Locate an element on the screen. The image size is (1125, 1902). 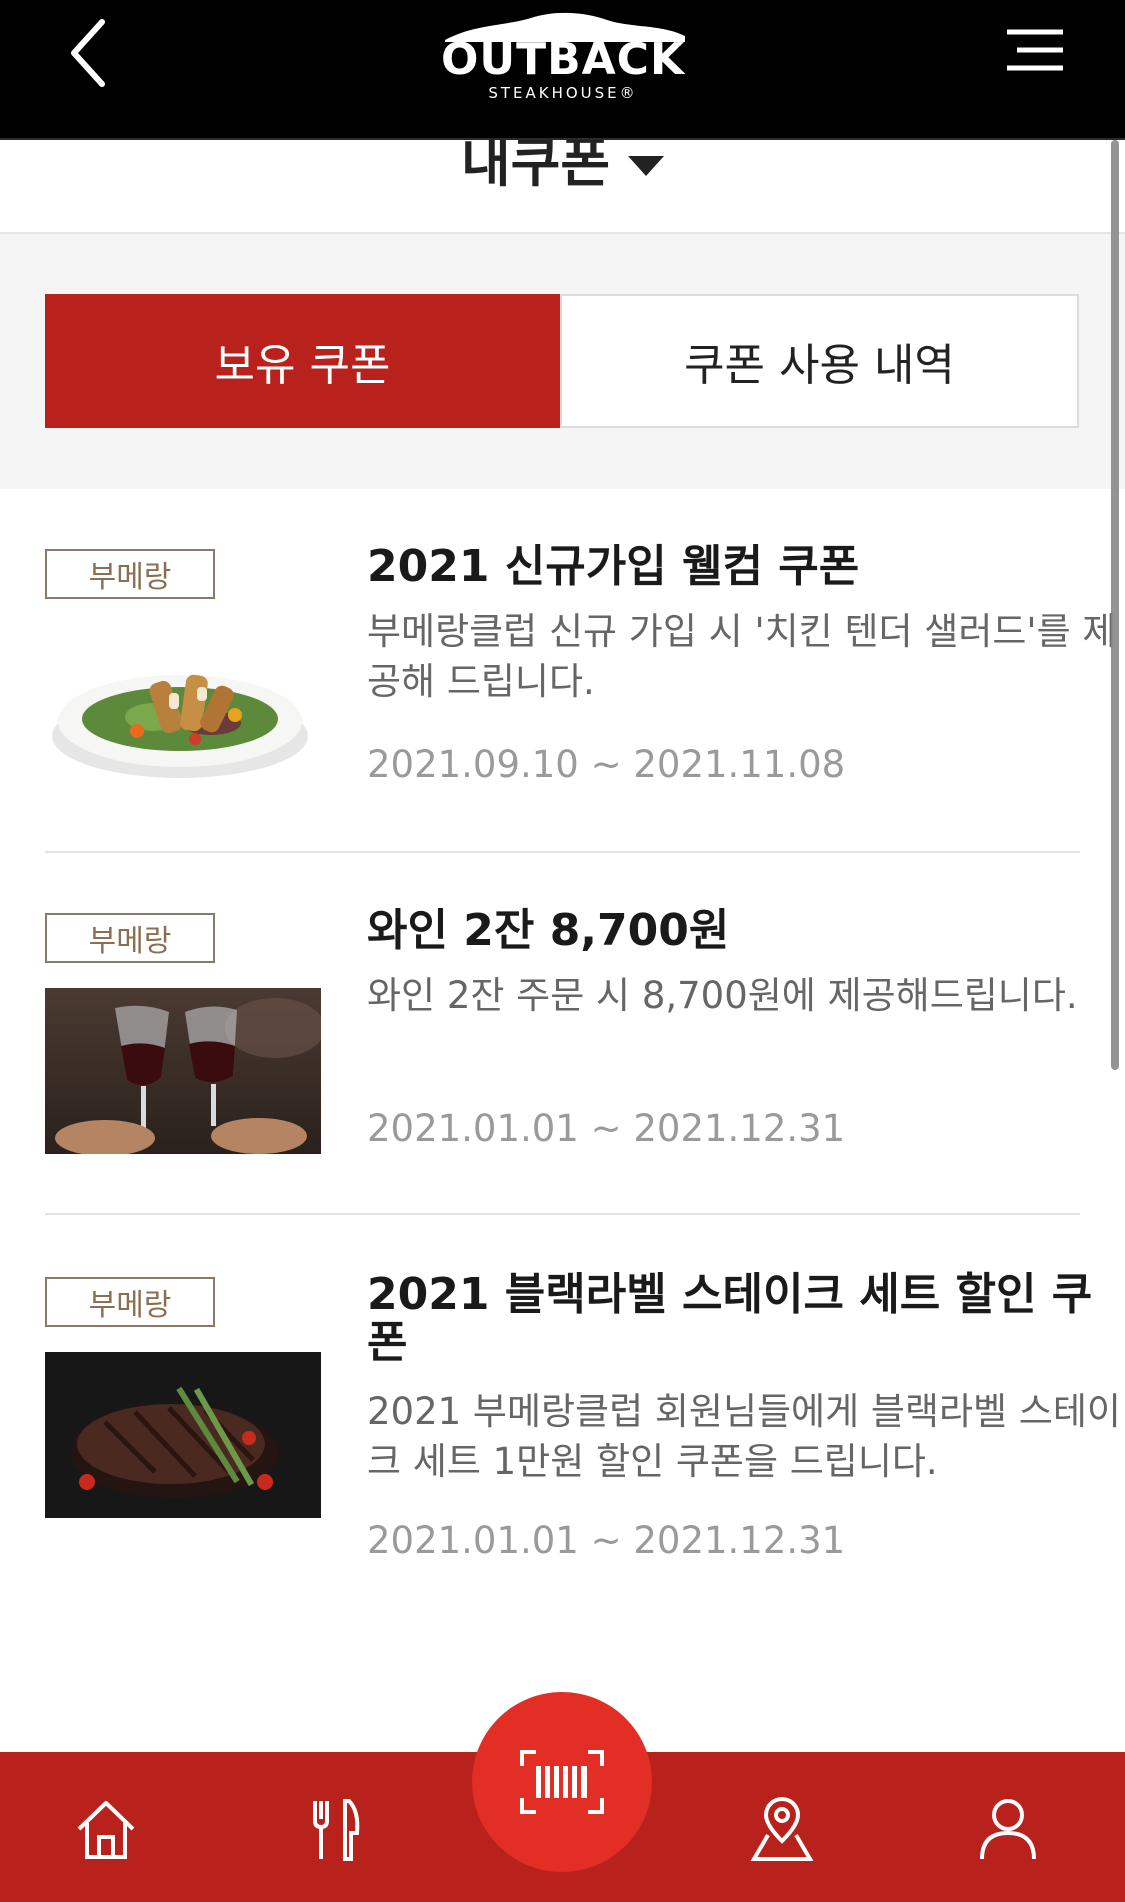
coupon-title: 와인 2잔 8,700원 is located at coordinates (548, 930).